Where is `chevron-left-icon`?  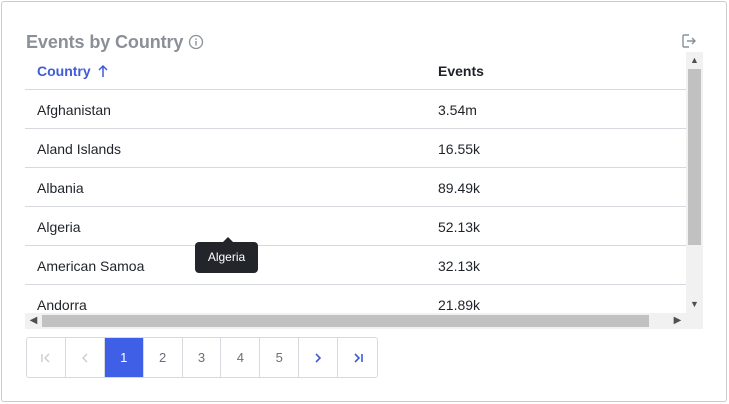
chevron-left-icon is located at coordinates (84, 357).